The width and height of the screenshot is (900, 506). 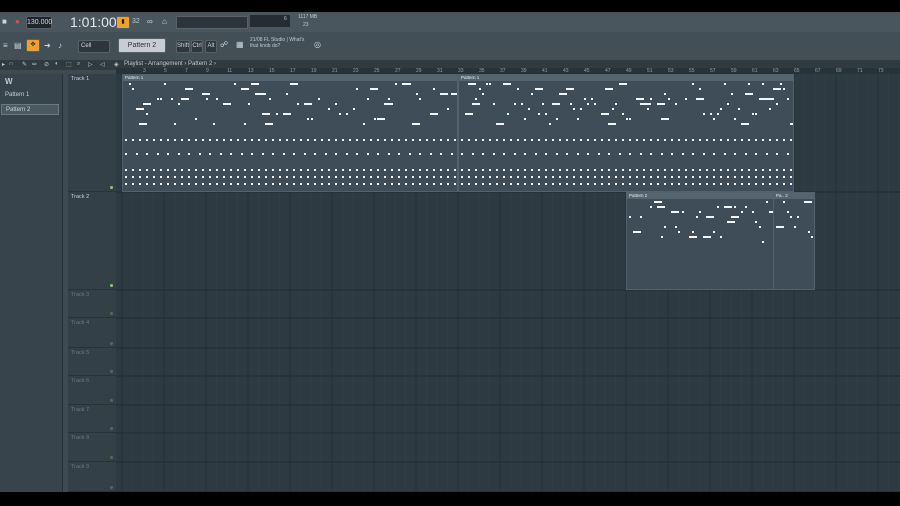 What do you see at coordinates (93, 22) in the screenshot?
I see `time-display: 1:01:00` at bounding box center [93, 22].